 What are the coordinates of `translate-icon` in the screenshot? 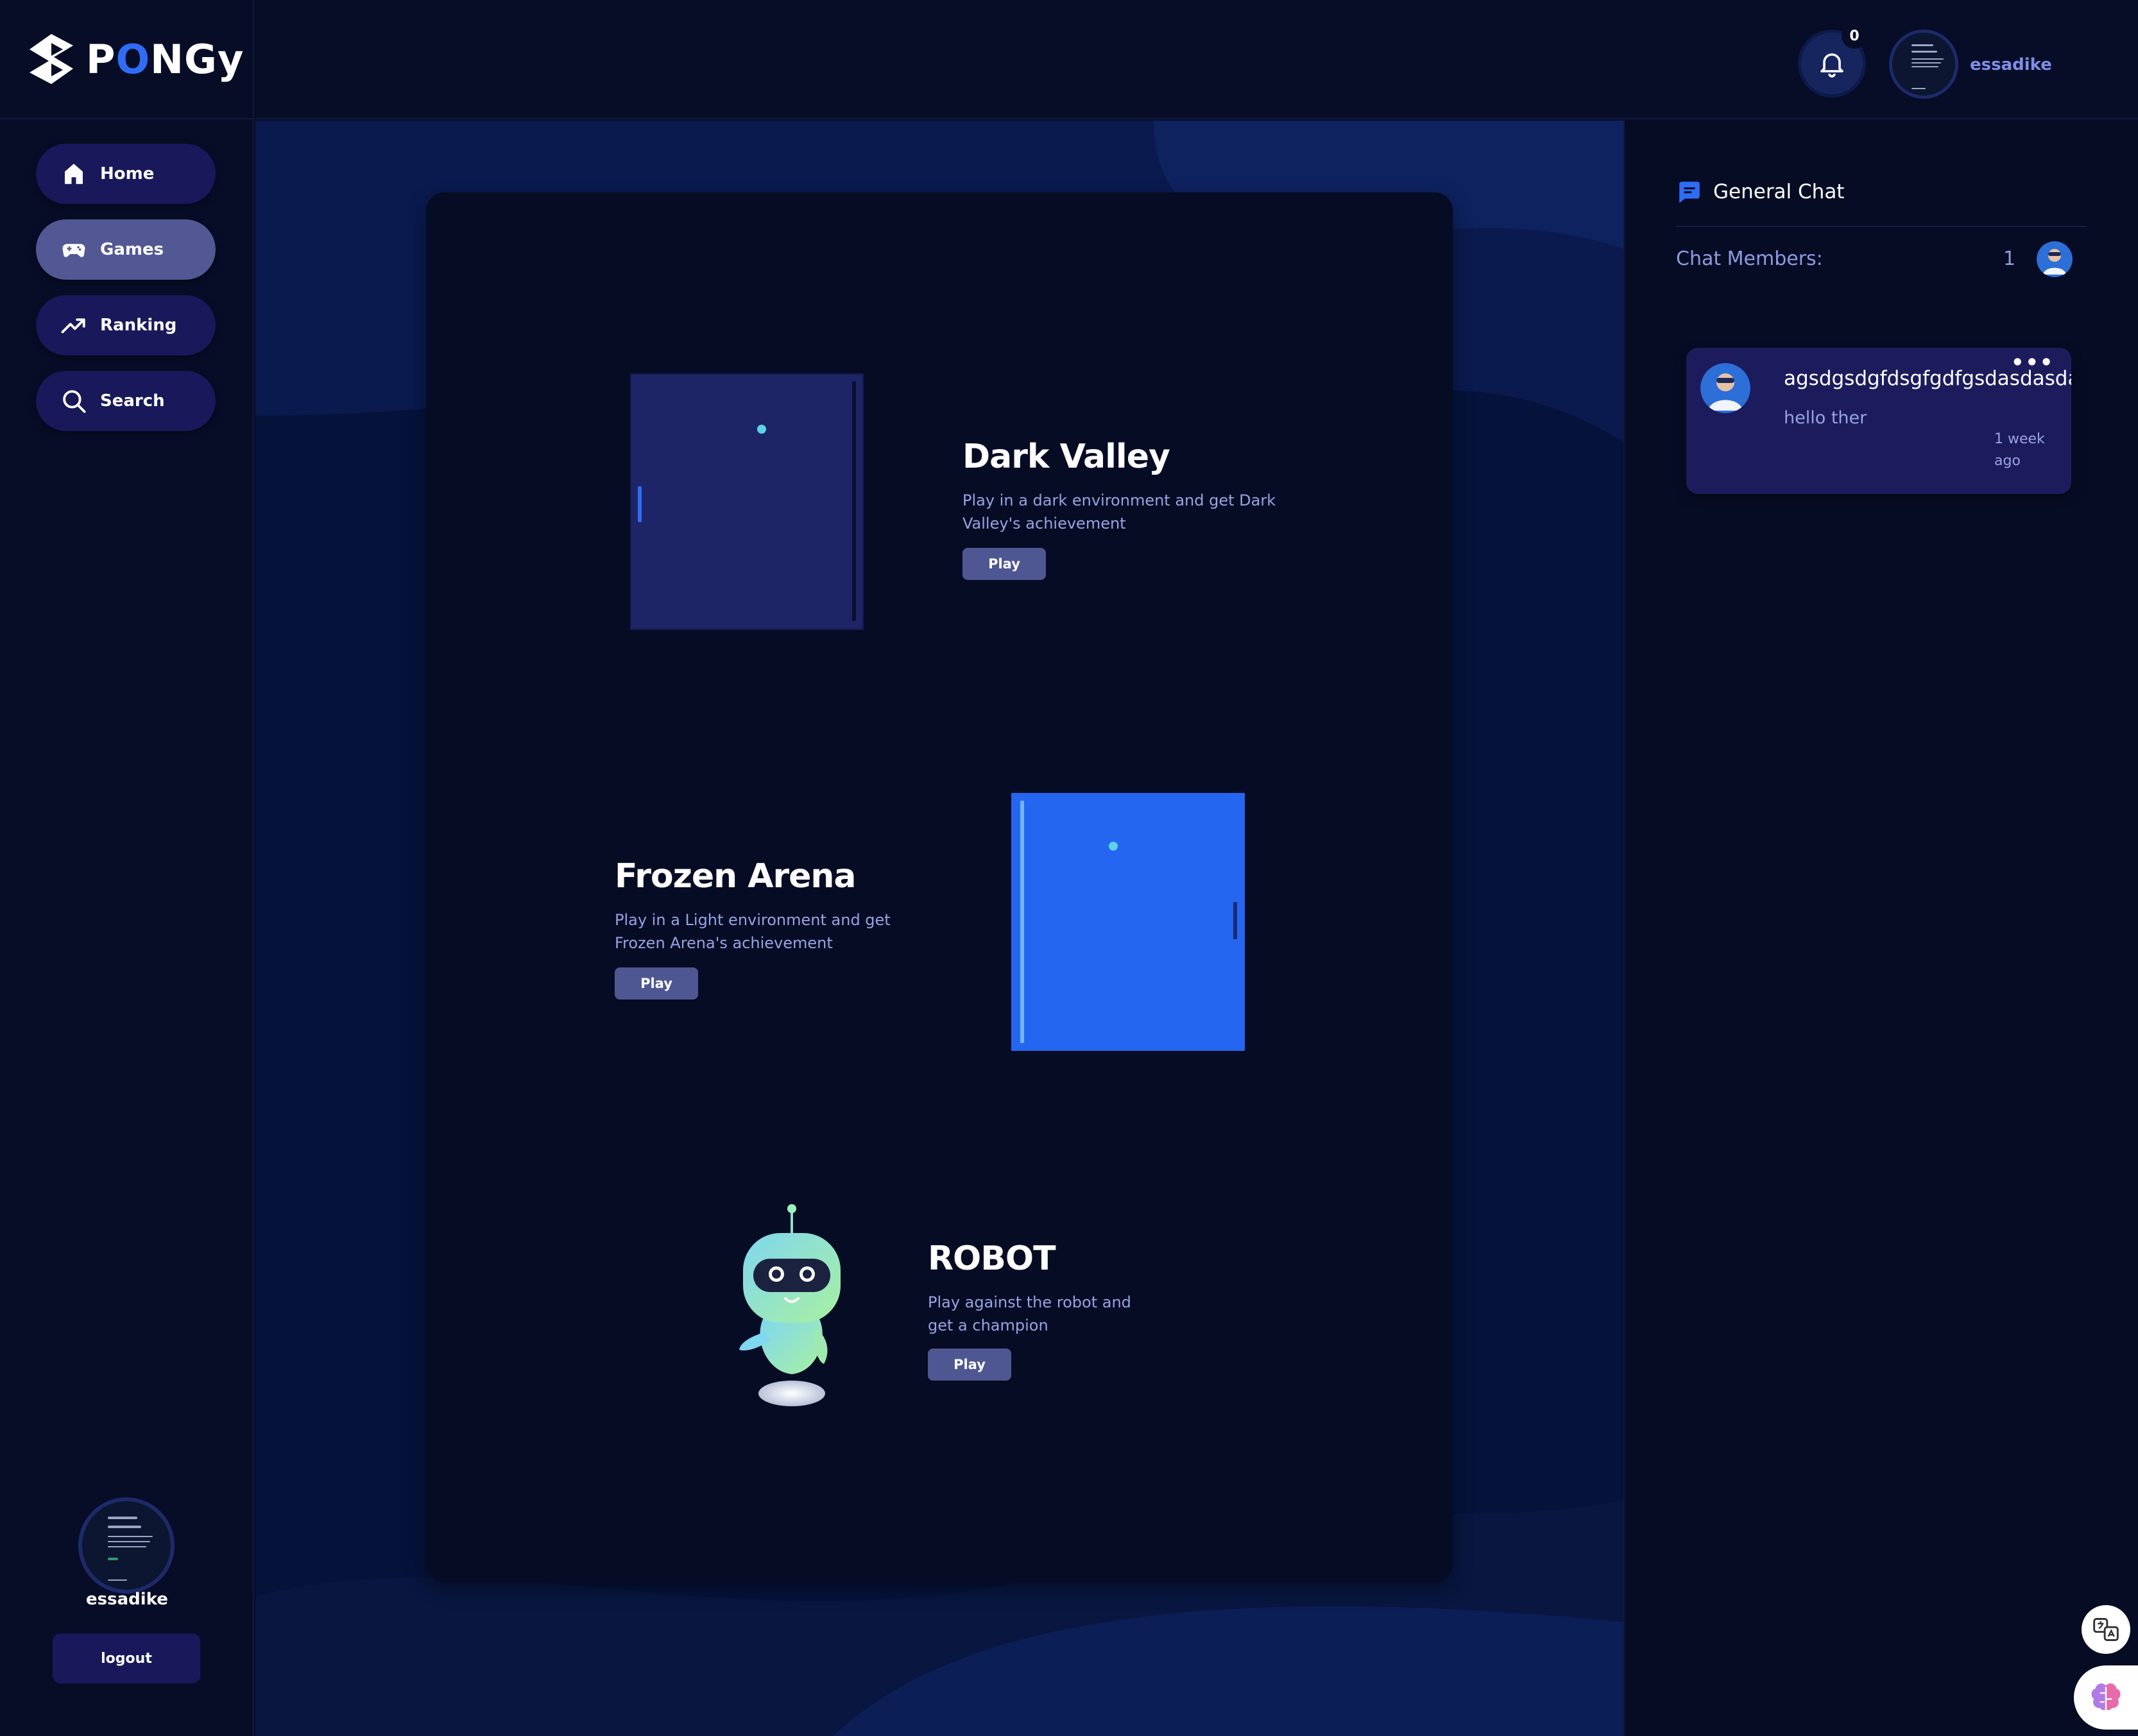 It's located at (2106, 1629).